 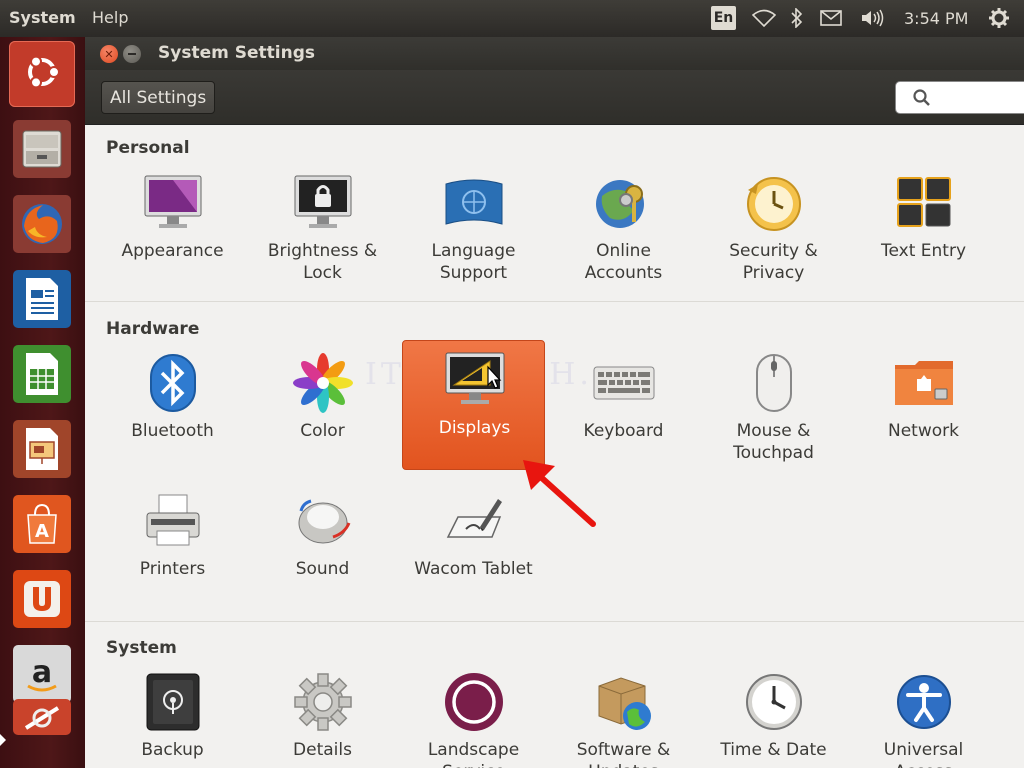 I want to click on close-button: ✕, so click(x=109, y=54).